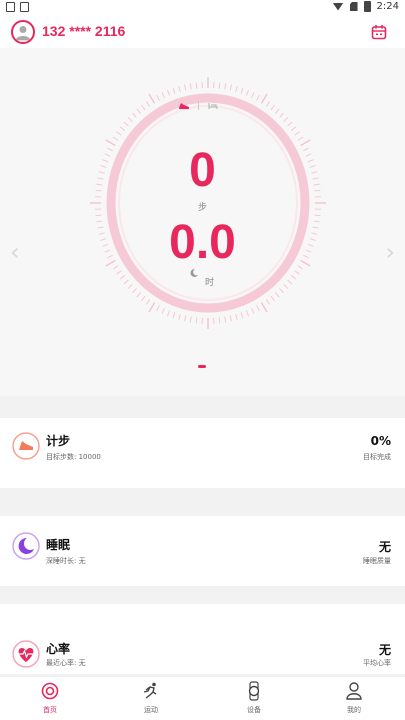  Describe the element at coordinates (254, 710) in the screenshot. I see `nav-label: 设备` at that location.